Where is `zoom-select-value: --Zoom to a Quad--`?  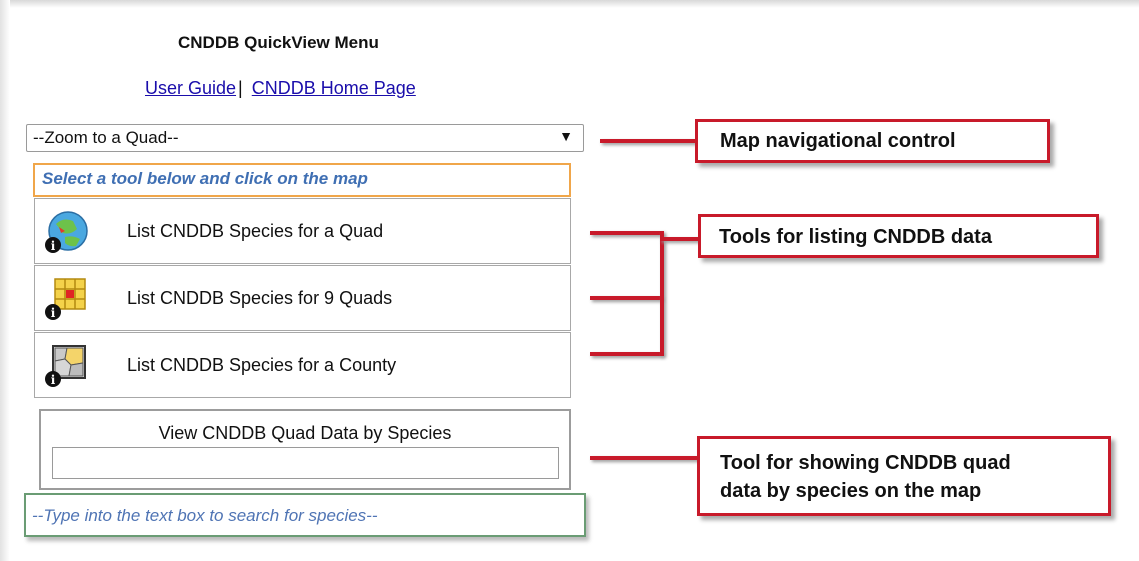
zoom-select-value: --Zoom to a Quad-- is located at coordinates (106, 137).